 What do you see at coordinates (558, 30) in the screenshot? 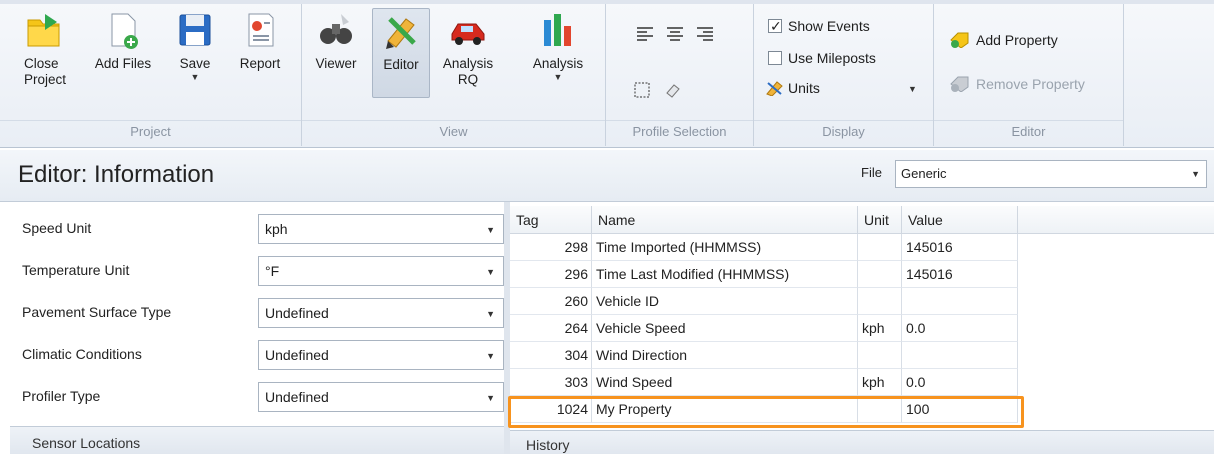
I see `bar-chart-icon` at bounding box center [558, 30].